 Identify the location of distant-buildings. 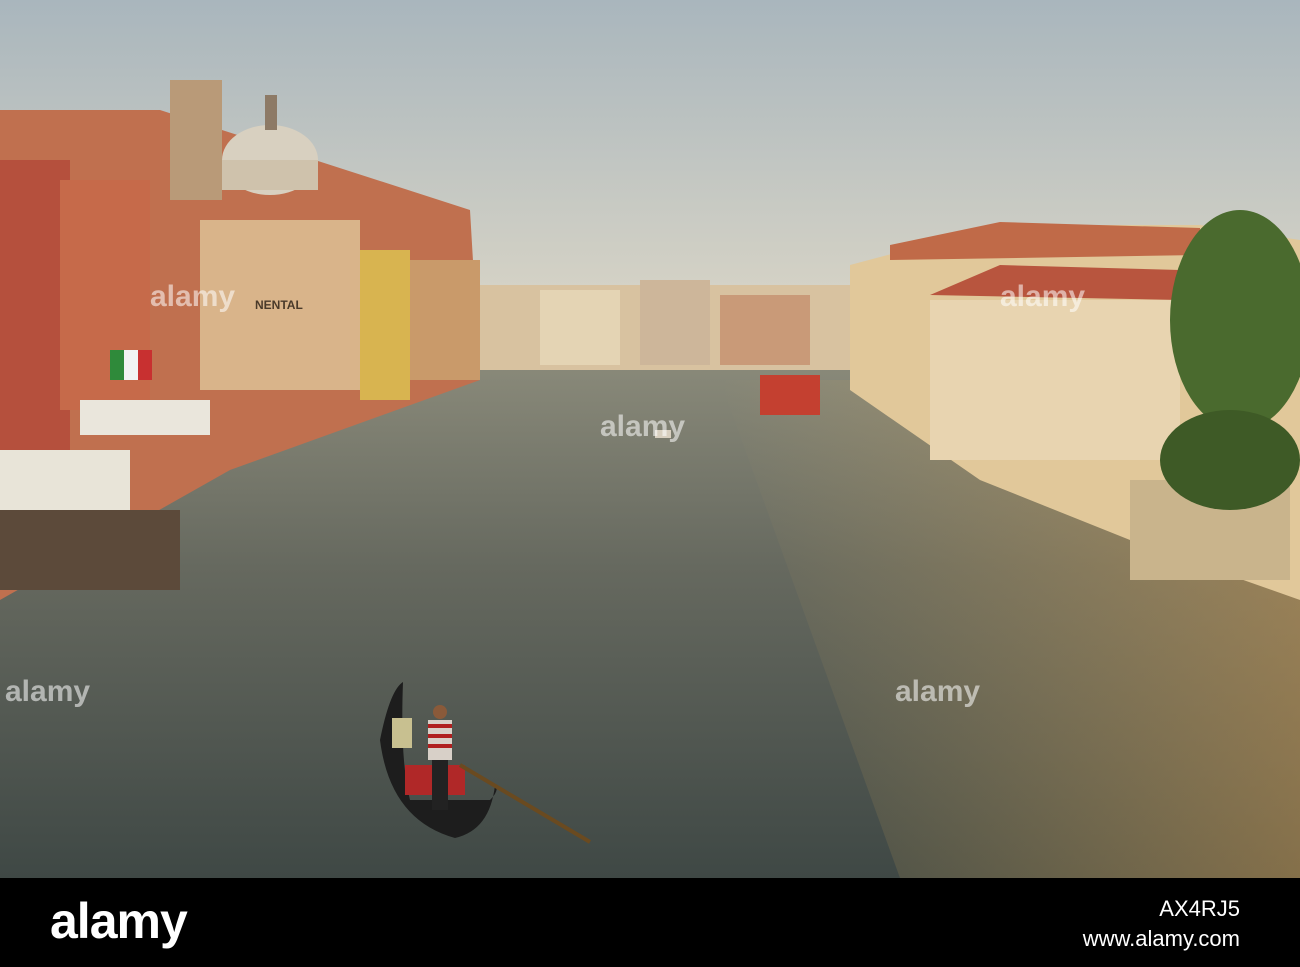
(665, 325).